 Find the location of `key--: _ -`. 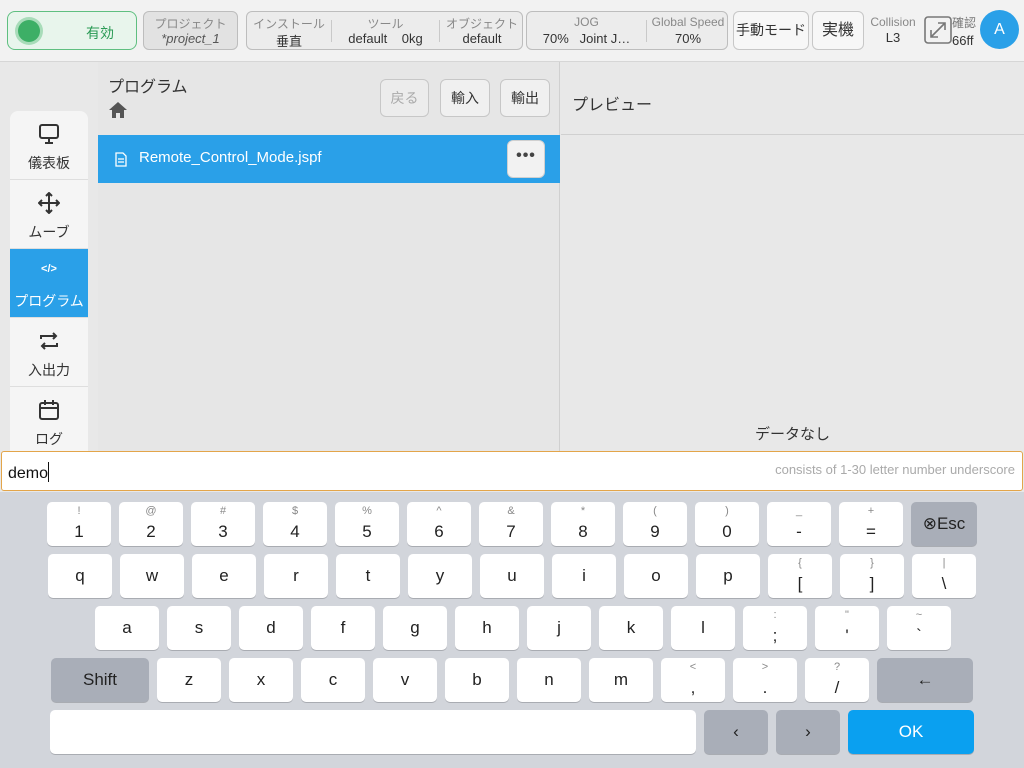

key--: _ - is located at coordinates (799, 524).